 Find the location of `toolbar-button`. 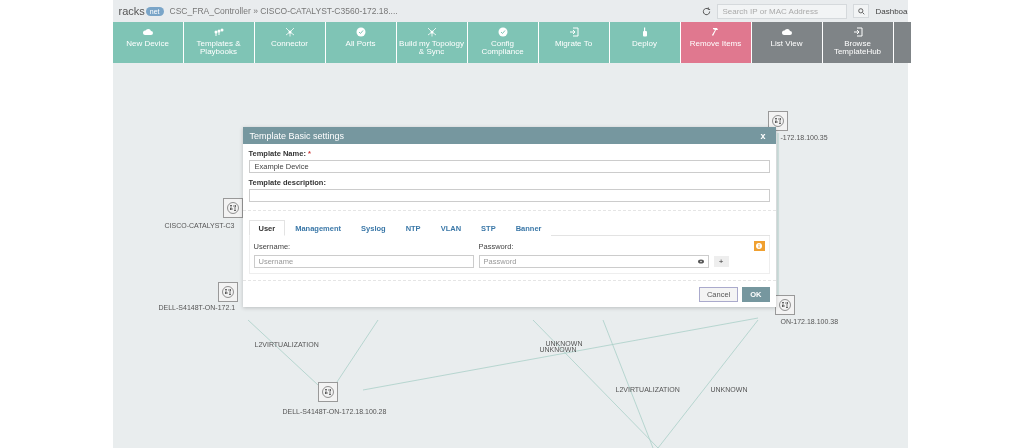

toolbar-button is located at coordinates (902, 42).